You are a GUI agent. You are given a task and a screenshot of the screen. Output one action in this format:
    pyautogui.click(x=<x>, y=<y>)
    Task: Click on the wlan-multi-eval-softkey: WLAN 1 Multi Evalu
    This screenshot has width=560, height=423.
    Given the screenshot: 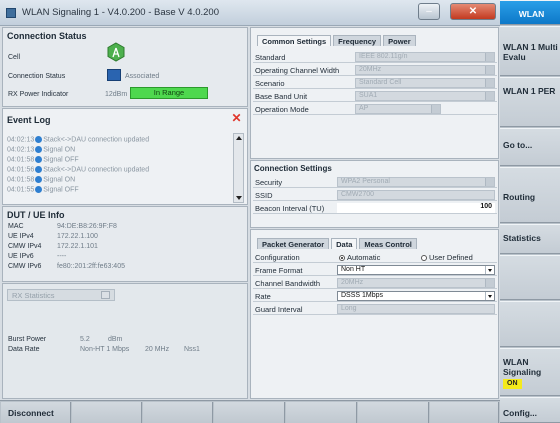 What is the action you would take?
    pyautogui.click(x=530, y=51)
    